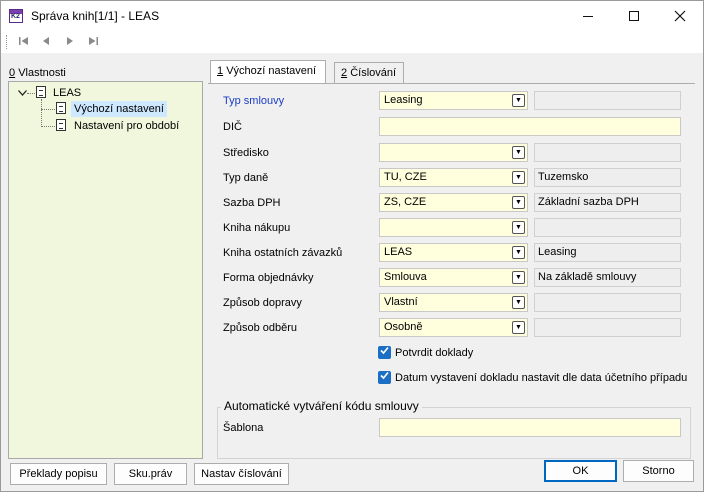 The height and width of the screenshot is (492, 704). I want to click on potvrdit-doklady-label: Potvrdit doklady, so click(434, 353).